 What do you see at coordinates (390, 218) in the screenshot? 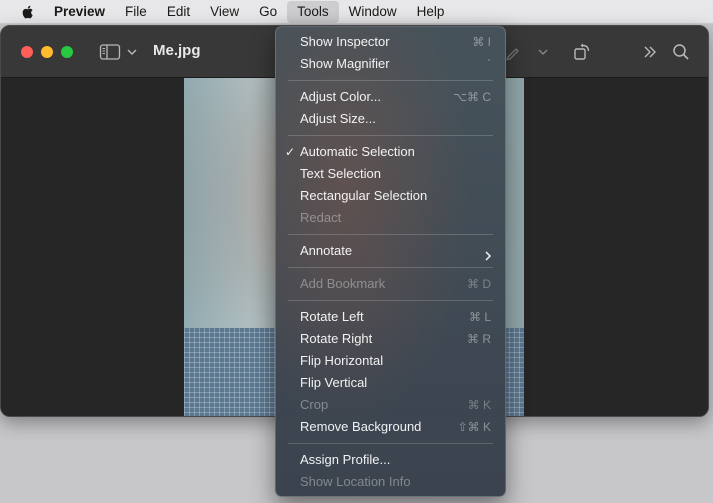
I see `menu-item-redact: Redact` at bounding box center [390, 218].